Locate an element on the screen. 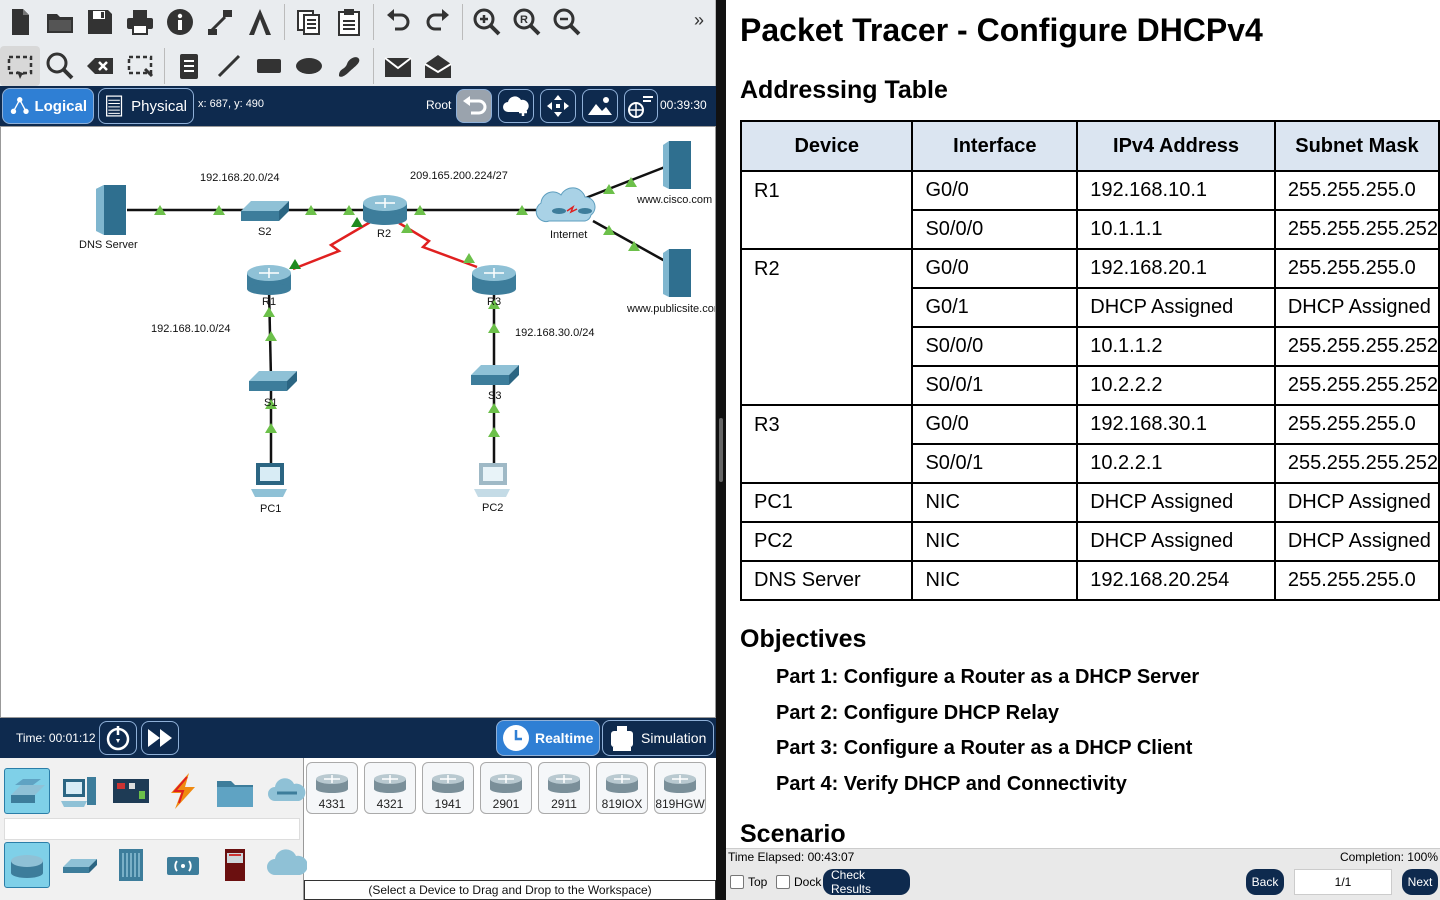  resize-icon is located at coordinates (140, 66).